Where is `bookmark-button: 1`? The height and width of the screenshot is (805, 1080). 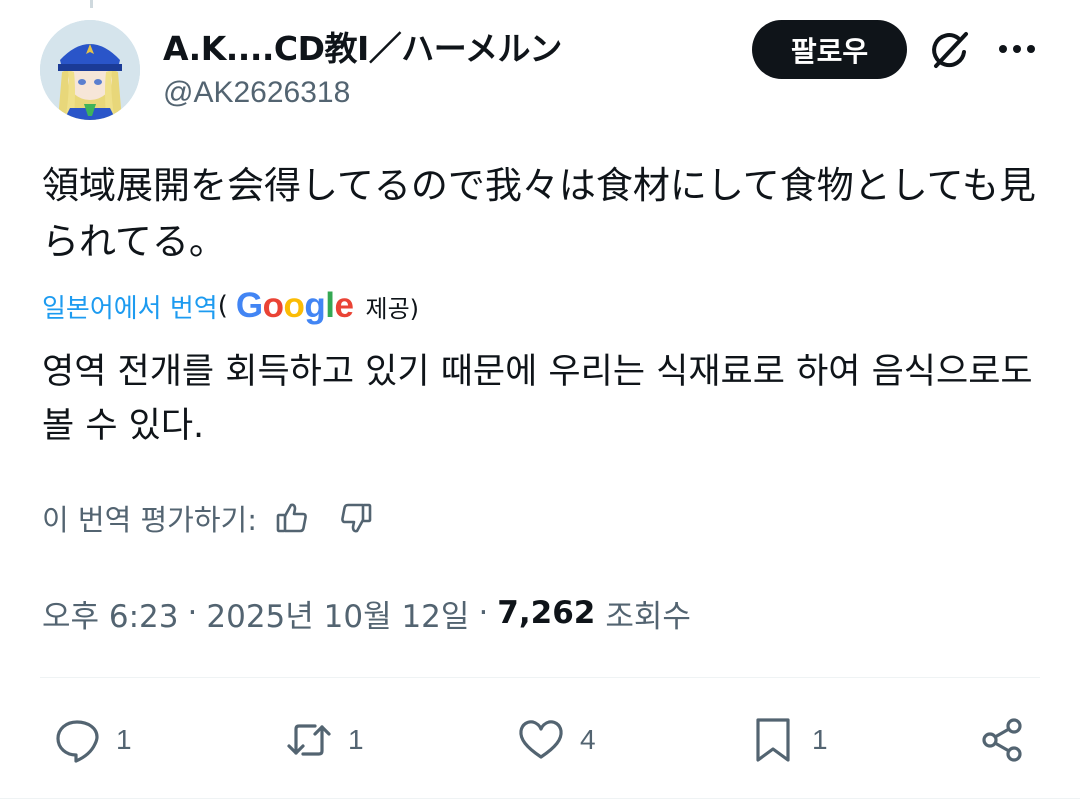
bookmark-button: 1 is located at coordinates (788, 740).